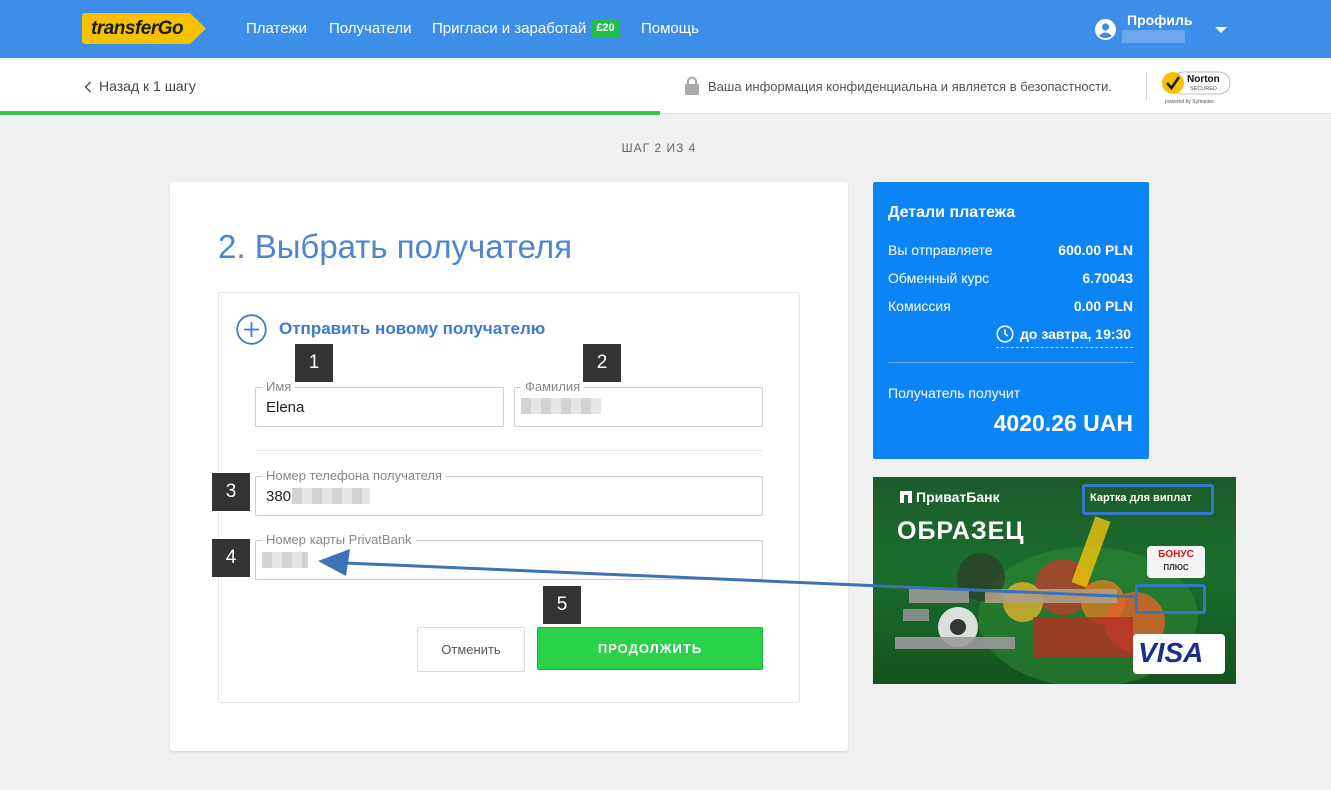 Image resolution: width=1331 pixels, height=790 pixels. I want to click on callout-4: 4, so click(231, 558).